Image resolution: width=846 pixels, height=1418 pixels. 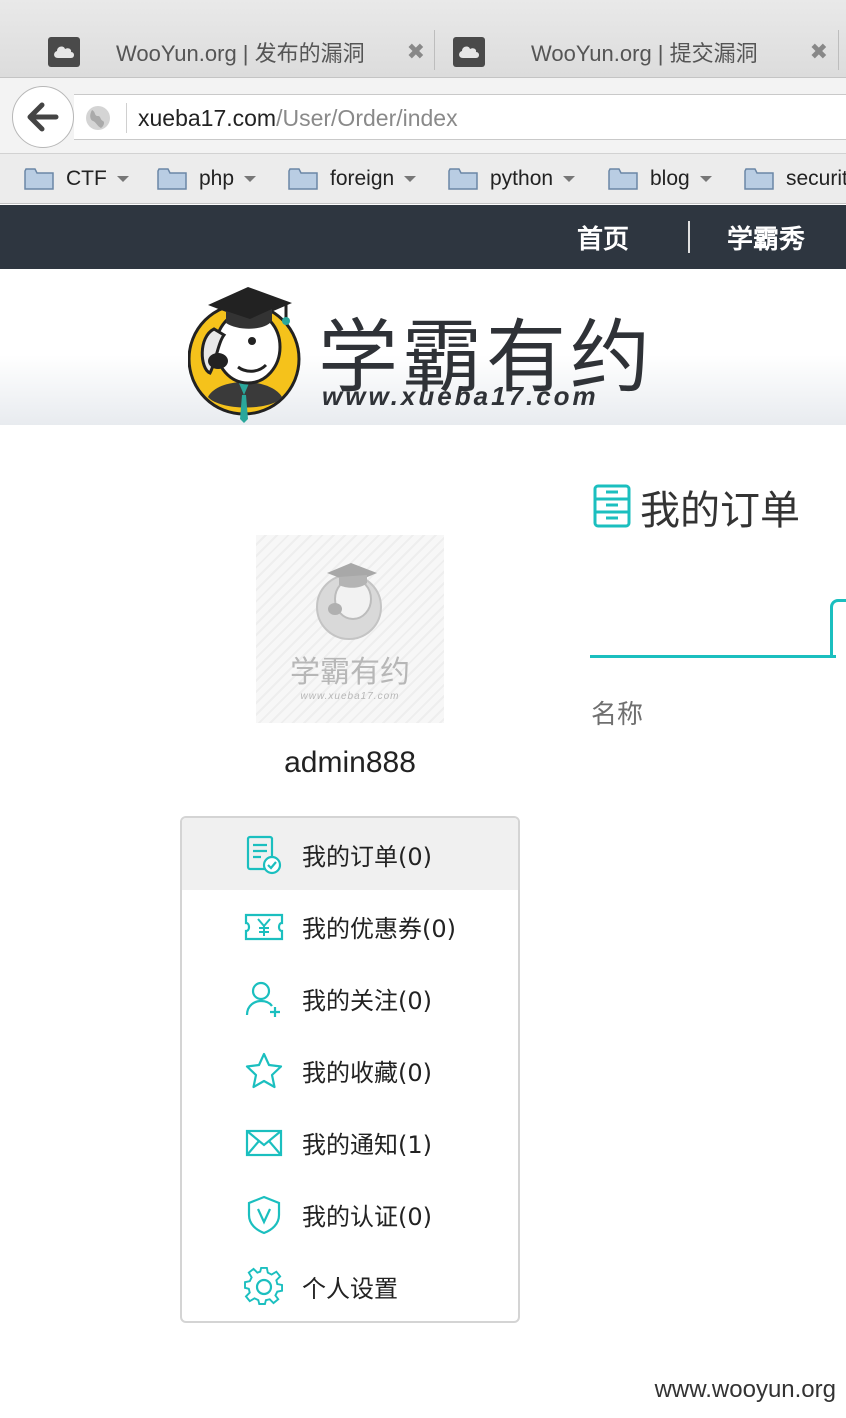 What do you see at coordinates (745, 1389) in the screenshot?
I see `watermark-text: www.wooyun.org` at bounding box center [745, 1389].